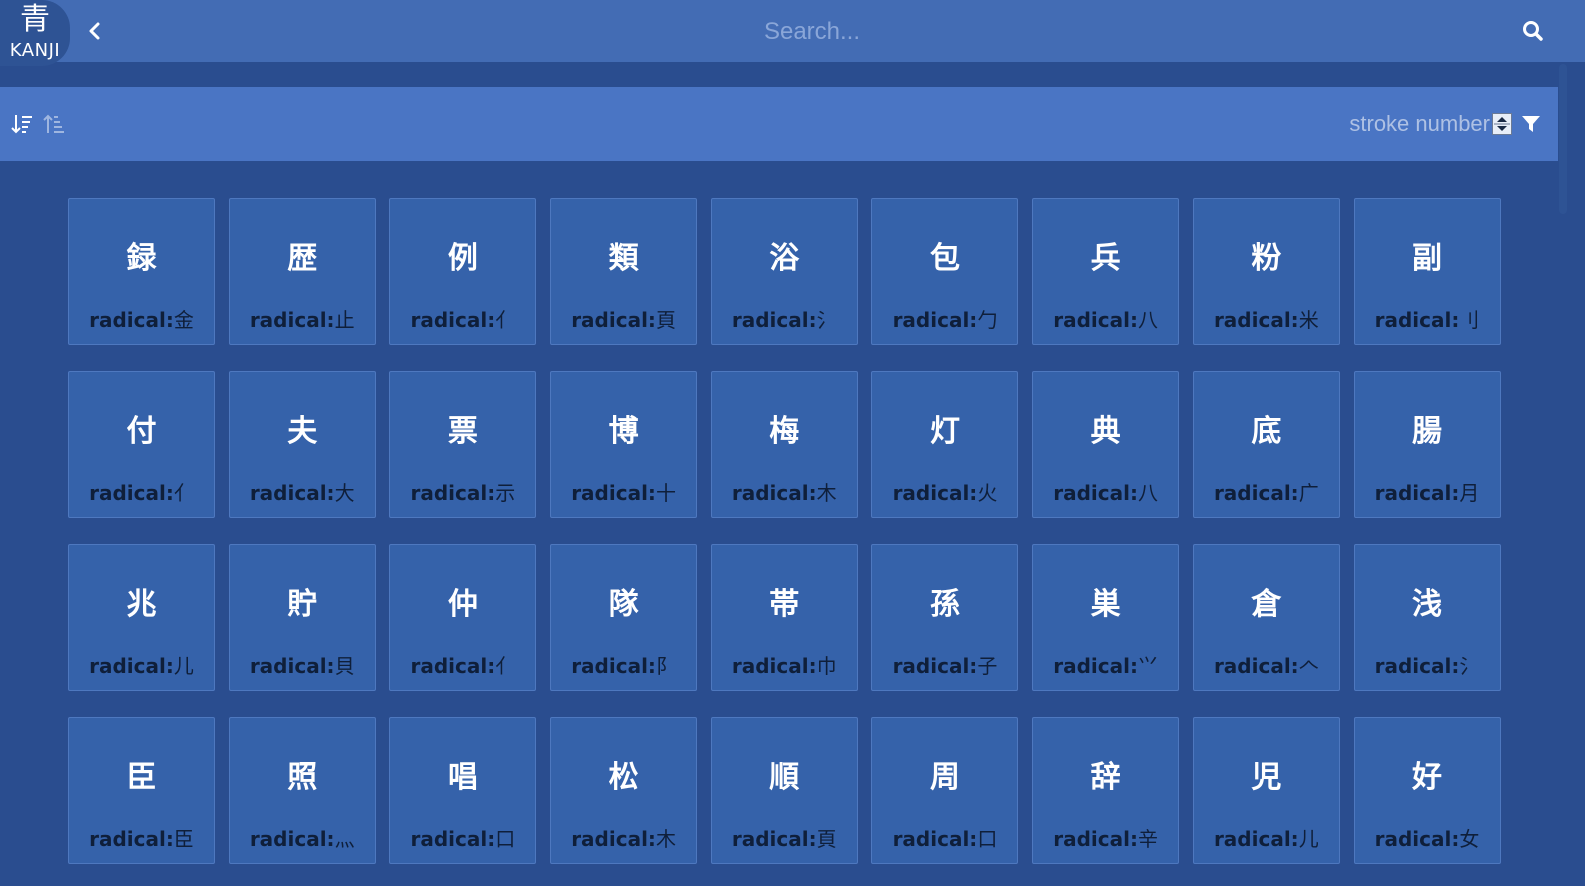 This screenshot has height=886, width=1585. I want to click on kanji-card: 好 radical:女, so click(1427, 790).